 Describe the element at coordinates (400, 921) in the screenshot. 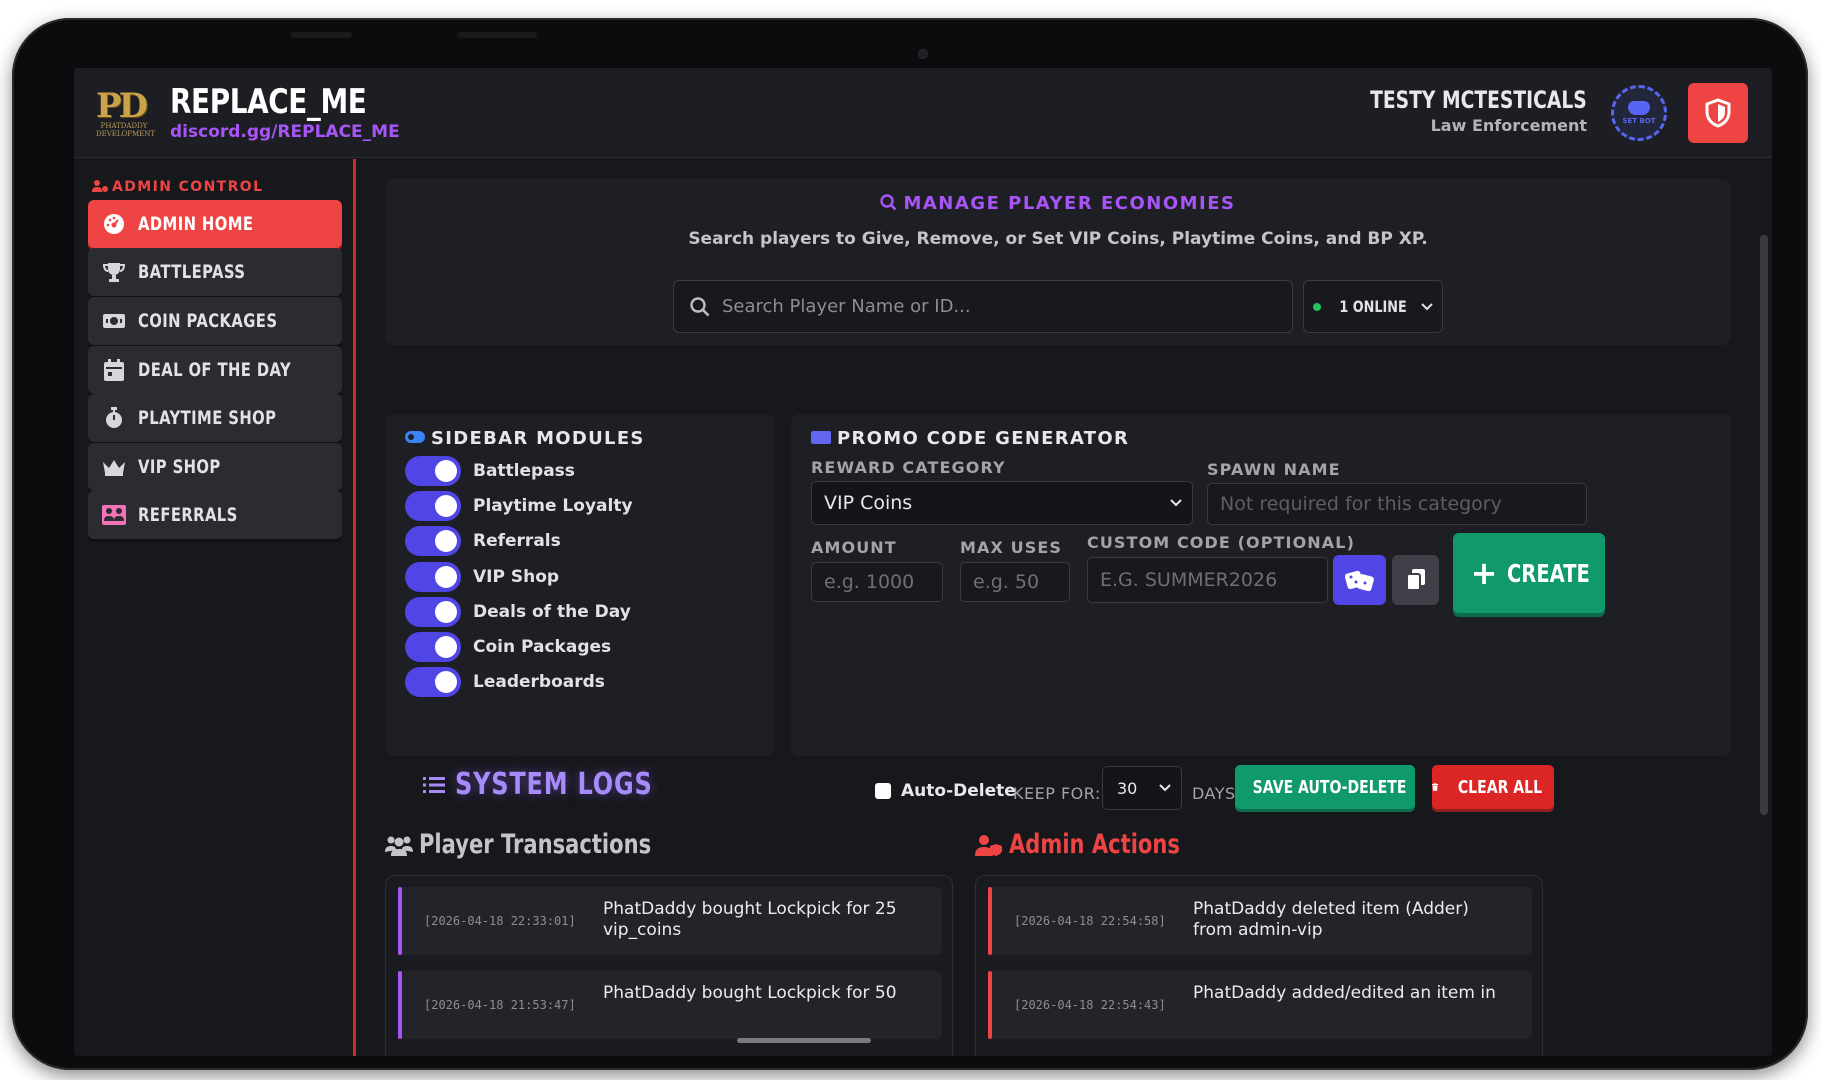

I see `log-accent-bar` at that location.